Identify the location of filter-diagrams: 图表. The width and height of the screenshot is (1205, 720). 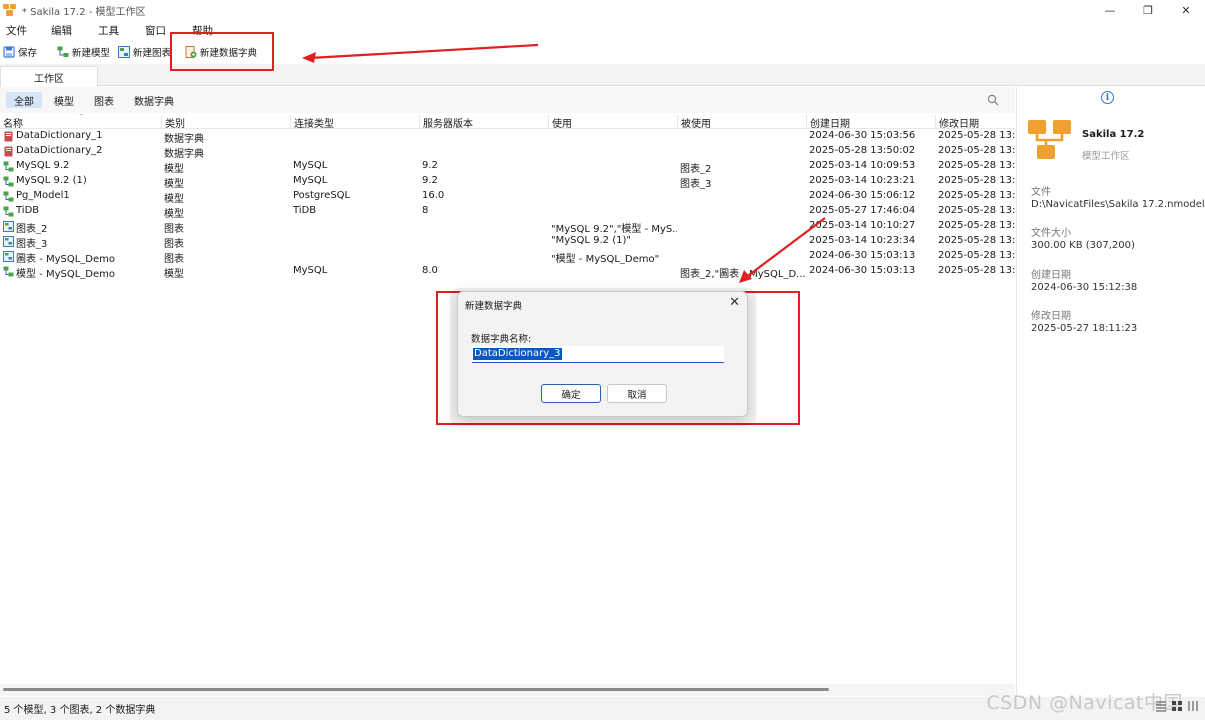
(104, 100).